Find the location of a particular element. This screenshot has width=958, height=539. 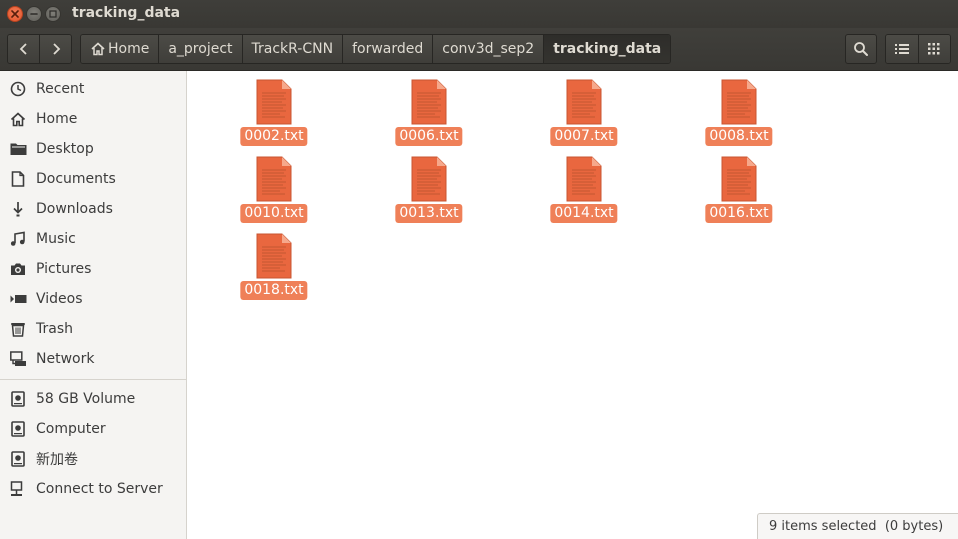

breadcrumb-label: Home is located at coordinates (129, 49).